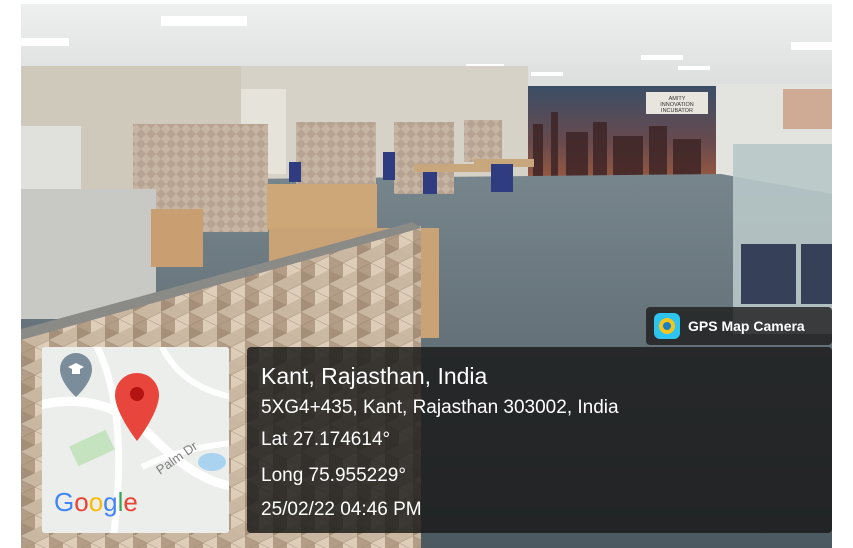 This screenshot has height=548, width=853. What do you see at coordinates (746, 326) in the screenshot?
I see `gps-badge-label: GPS Map Camera` at bounding box center [746, 326].